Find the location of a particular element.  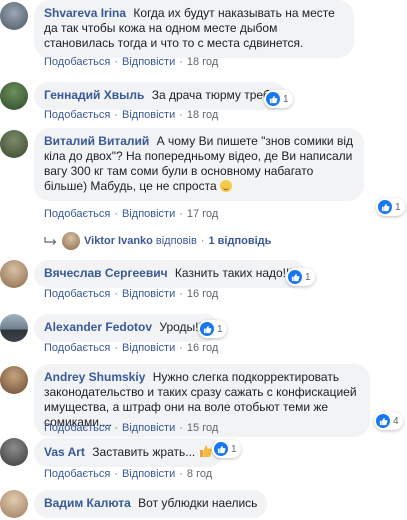

timestamp: 15 год is located at coordinates (202, 428).